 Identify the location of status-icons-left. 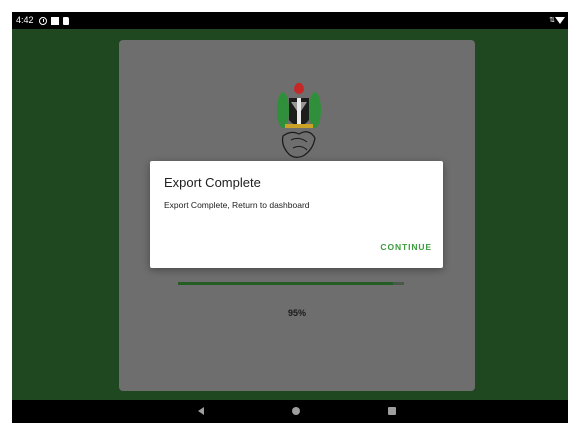
(54, 20).